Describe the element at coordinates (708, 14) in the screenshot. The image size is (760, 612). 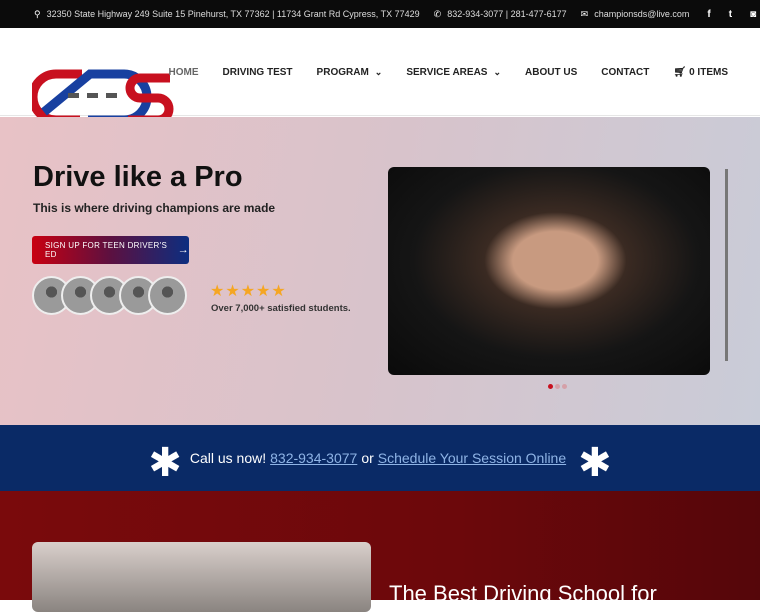
I see `facebook-icon: f` at that location.